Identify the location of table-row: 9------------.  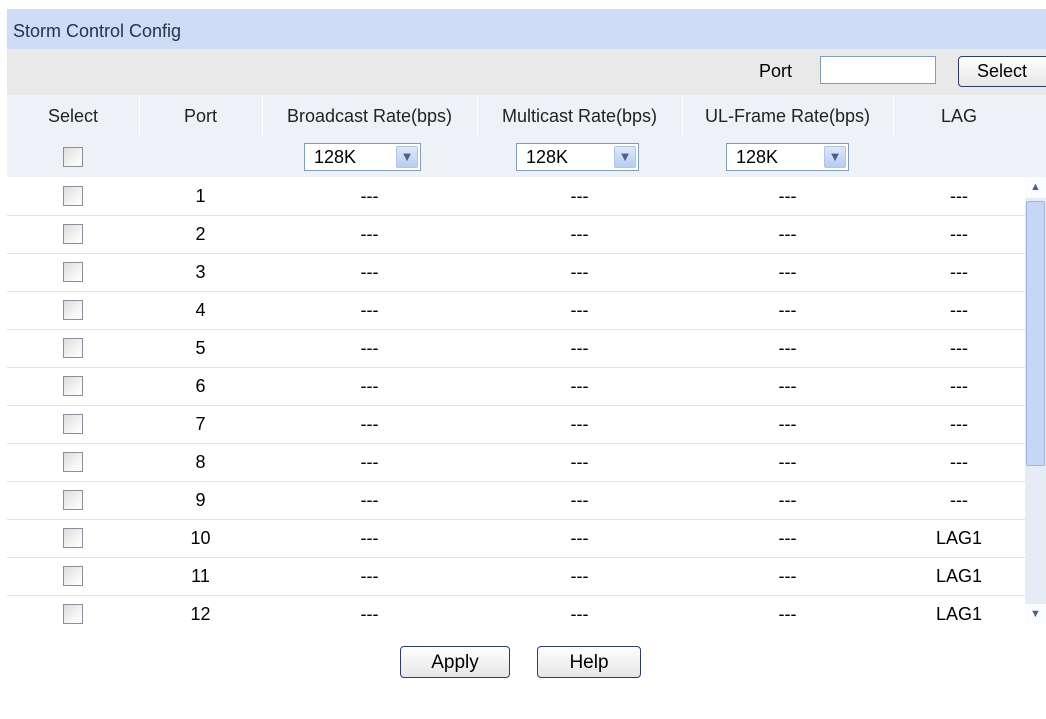
(516, 500).